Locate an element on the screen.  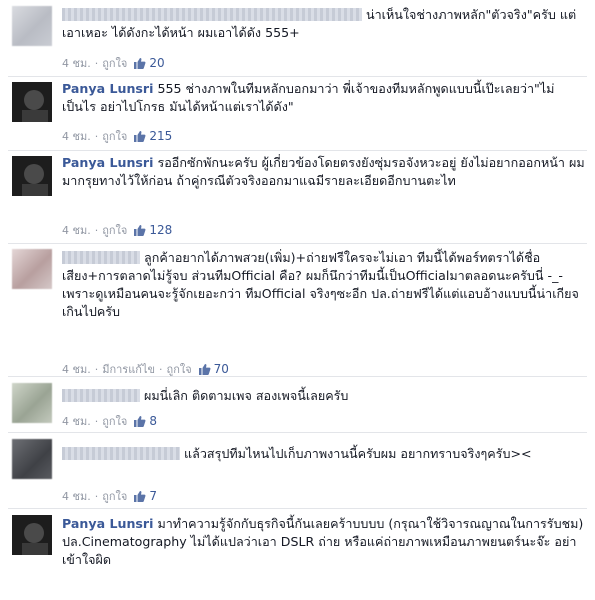
like-count: 70 is located at coordinates (221, 369).